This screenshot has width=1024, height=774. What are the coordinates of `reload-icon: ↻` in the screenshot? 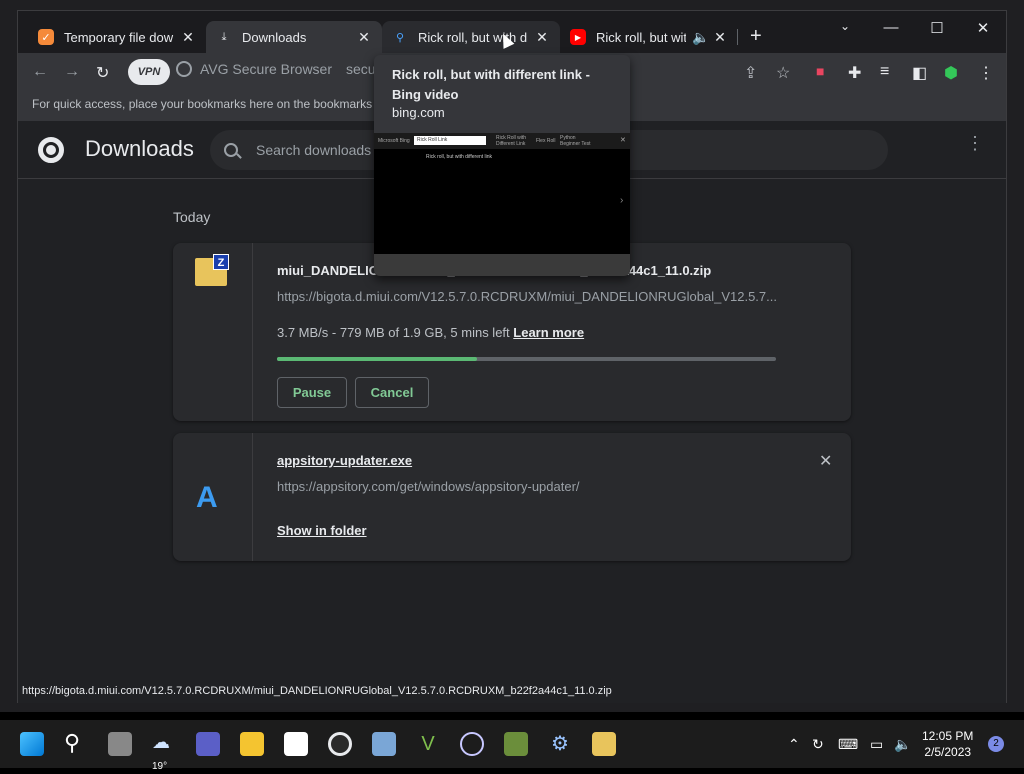 It's located at (102, 73).